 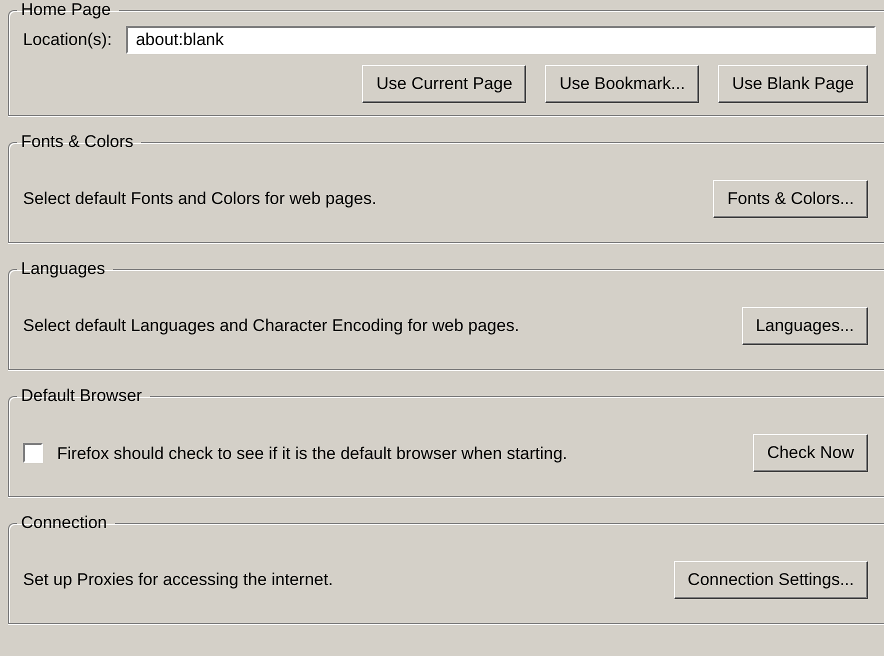 What do you see at coordinates (312, 453) in the screenshot?
I see `checkbox-label: Firefox should check to see if it is the default browser when starting.` at bounding box center [312, 453].